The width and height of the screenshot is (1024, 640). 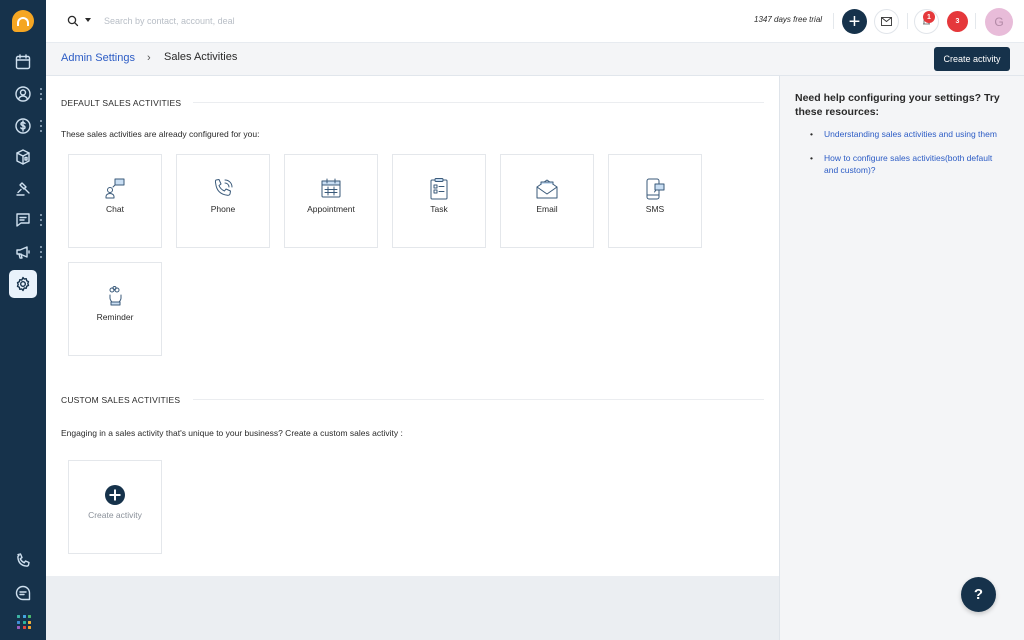 I want to click on activity-label: Task, so click(x=439, y=209).